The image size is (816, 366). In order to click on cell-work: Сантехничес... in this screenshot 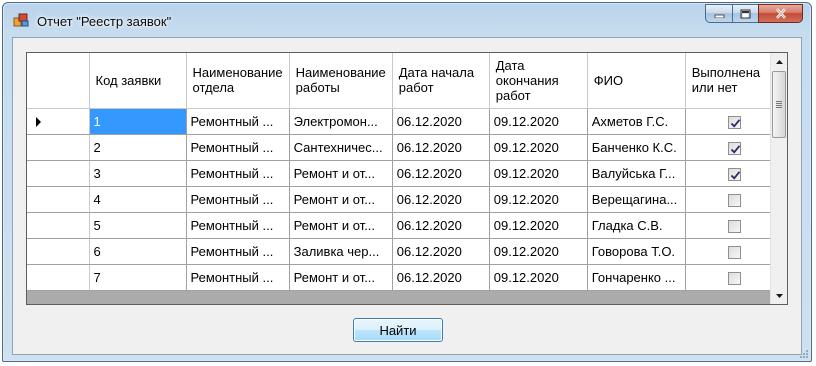, I will do `click(341, 147)`.